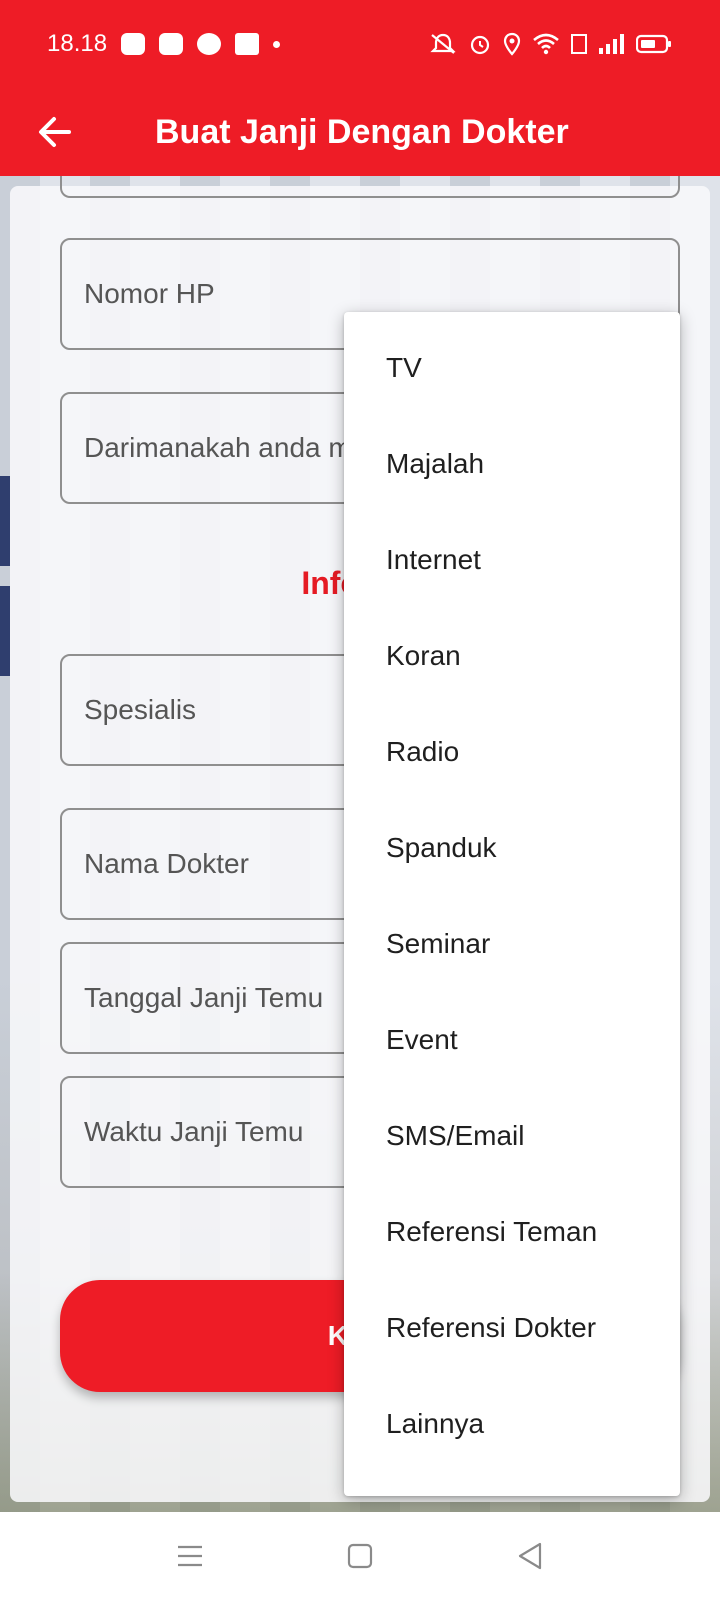 Image resolution: width=720 pixels, height=1600 pixels. I want to click on back-triangle-icon, so click(530, 1556).